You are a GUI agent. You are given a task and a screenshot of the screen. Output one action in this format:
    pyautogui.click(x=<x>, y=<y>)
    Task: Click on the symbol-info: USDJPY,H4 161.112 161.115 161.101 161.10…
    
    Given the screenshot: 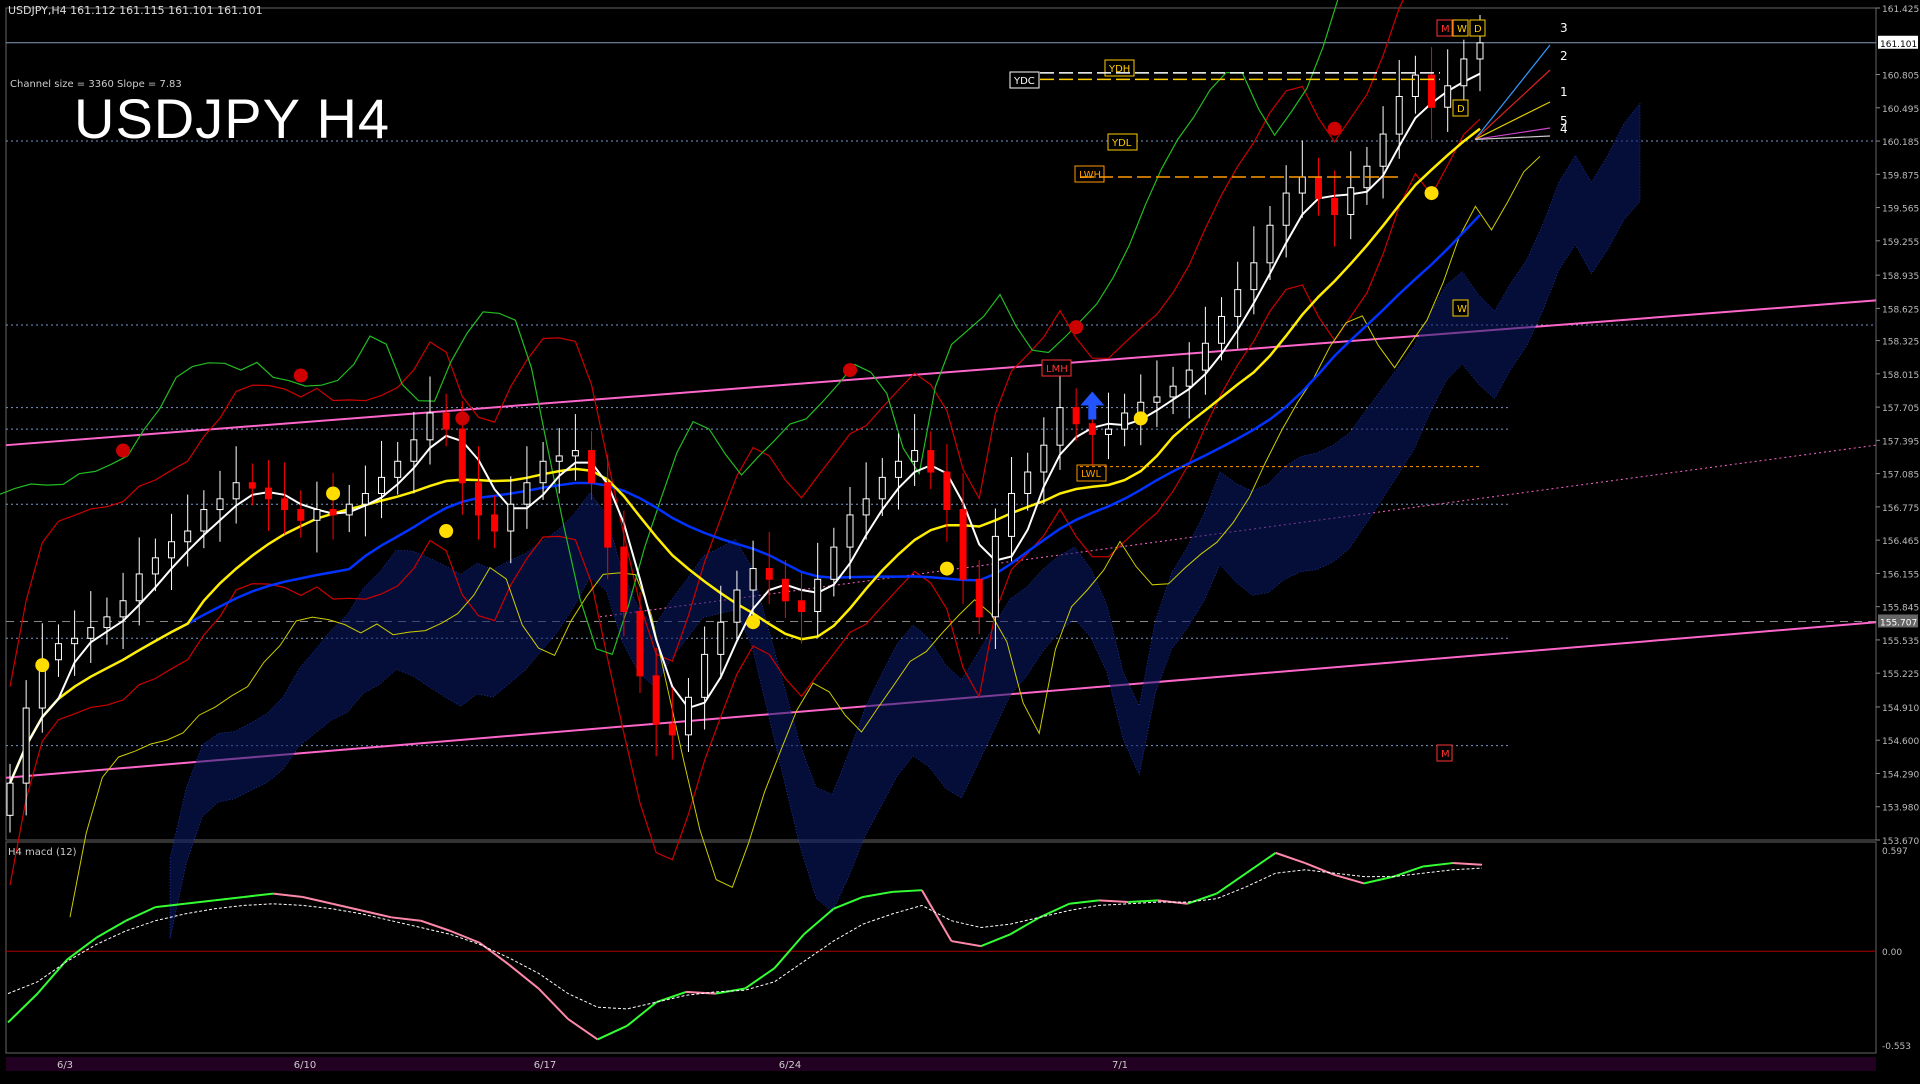 What is the action you would take?
    pyautogui.click(x=135, y=10)
    